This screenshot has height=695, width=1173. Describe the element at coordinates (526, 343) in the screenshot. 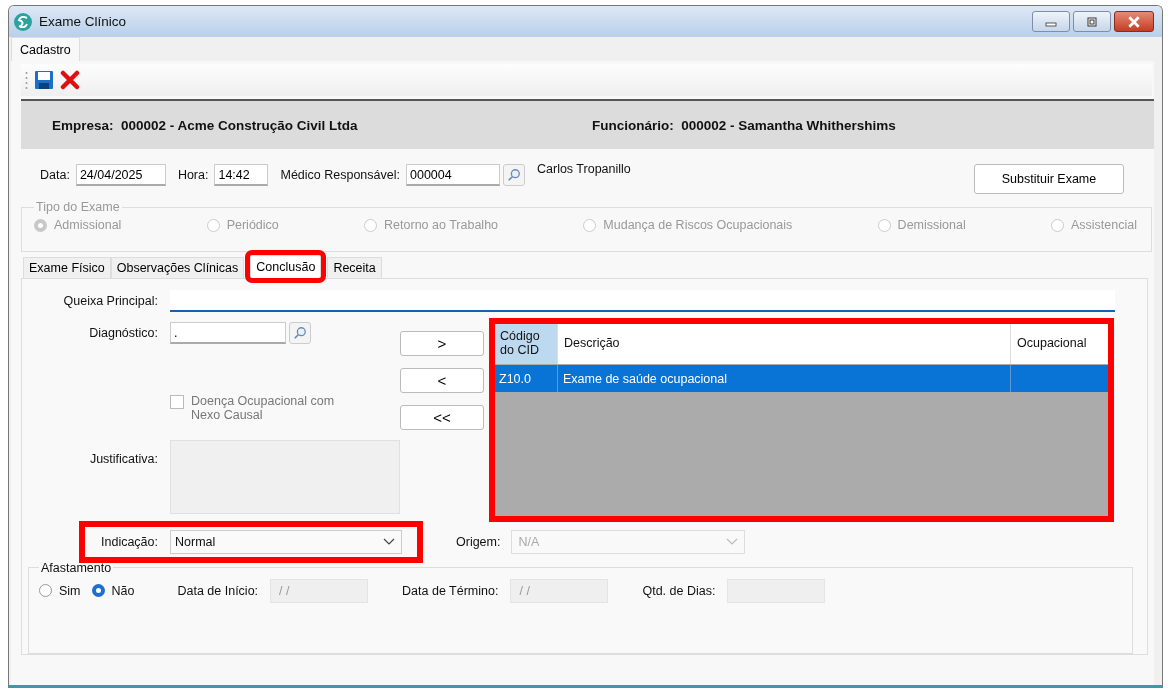

I see `column-header: Código do CID` at that location.